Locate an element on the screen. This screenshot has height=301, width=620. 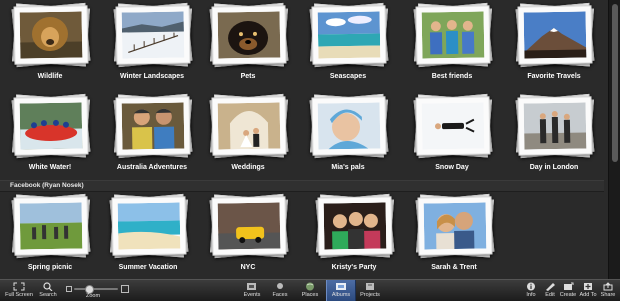
places-button: Places is located at coordinates (310, 290).